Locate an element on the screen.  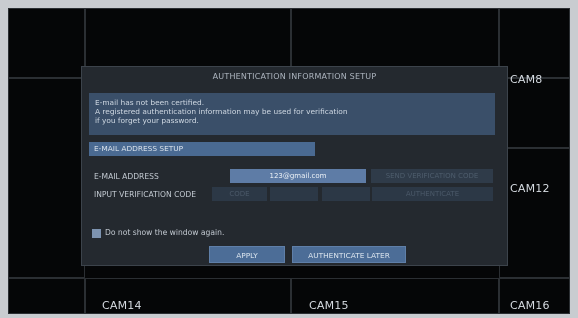
verification-code-input: CODE is located at coordinates (239, 194).